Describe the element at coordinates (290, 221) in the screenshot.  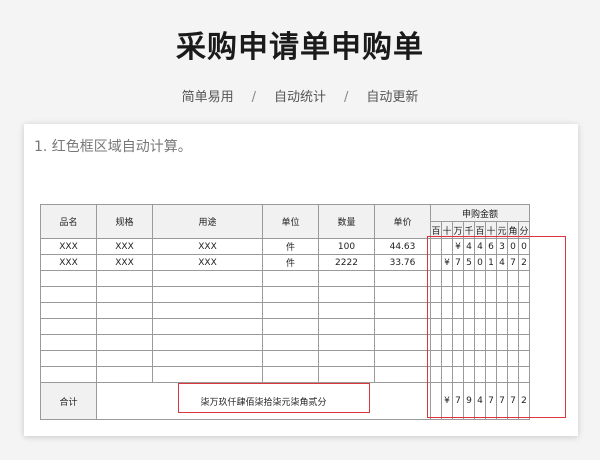
I see `header-unit: 单位` at that location.